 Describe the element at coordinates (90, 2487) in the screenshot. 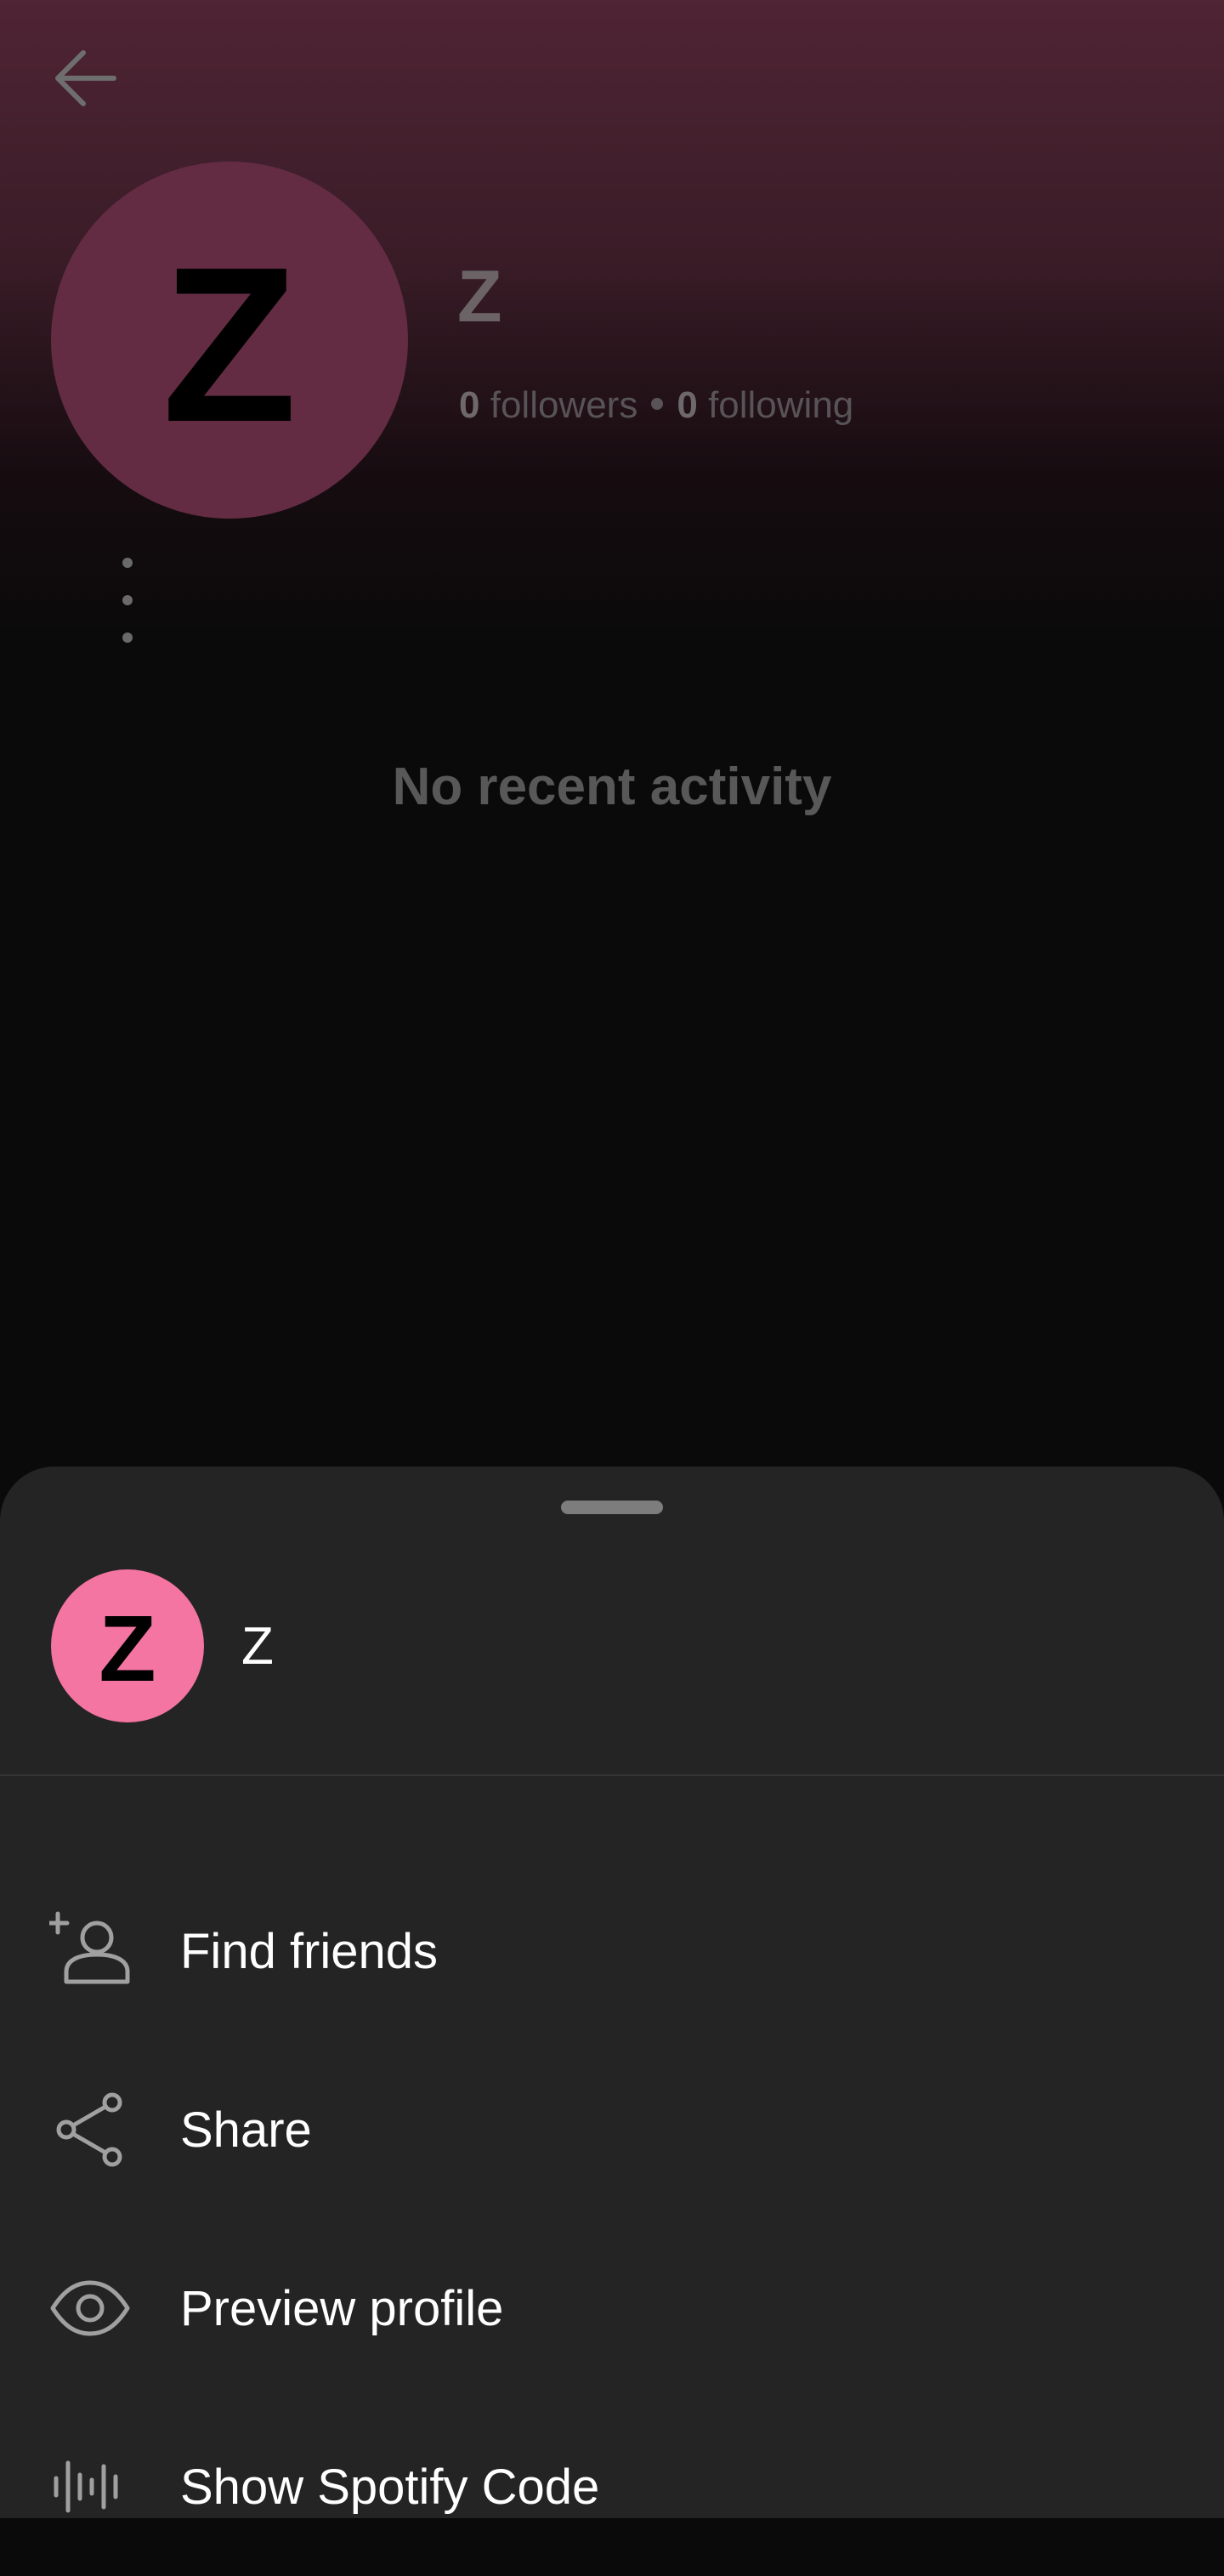

I see `spotify-code-icon` at that location.